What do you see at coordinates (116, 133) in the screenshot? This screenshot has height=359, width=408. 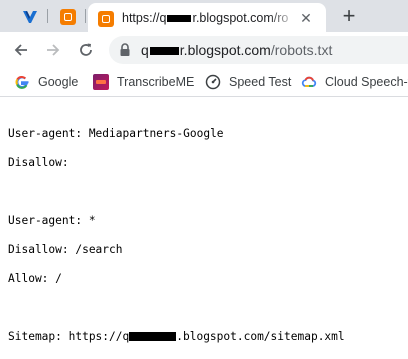 I see `robots-line: User-agent: Mediapartners-Google` at bounding box center [116, 133].